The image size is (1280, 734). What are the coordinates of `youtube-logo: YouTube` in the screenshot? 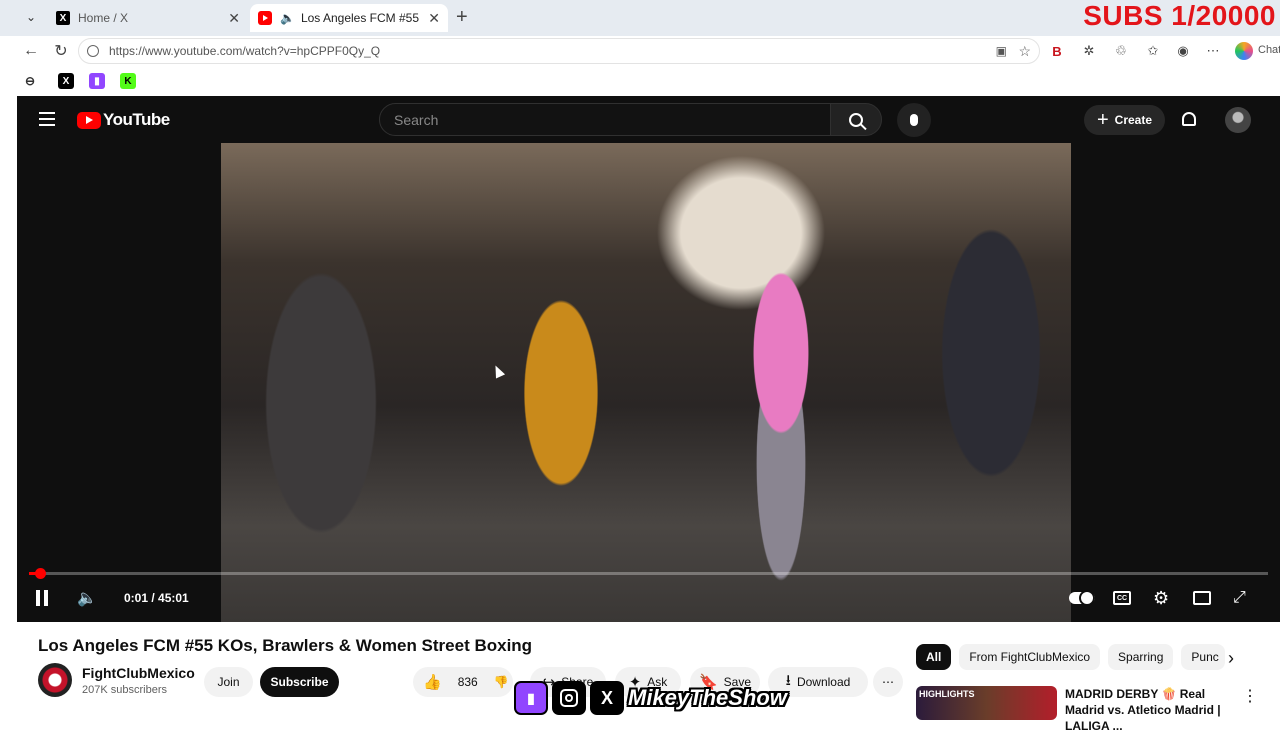 It's located at (123, 120).